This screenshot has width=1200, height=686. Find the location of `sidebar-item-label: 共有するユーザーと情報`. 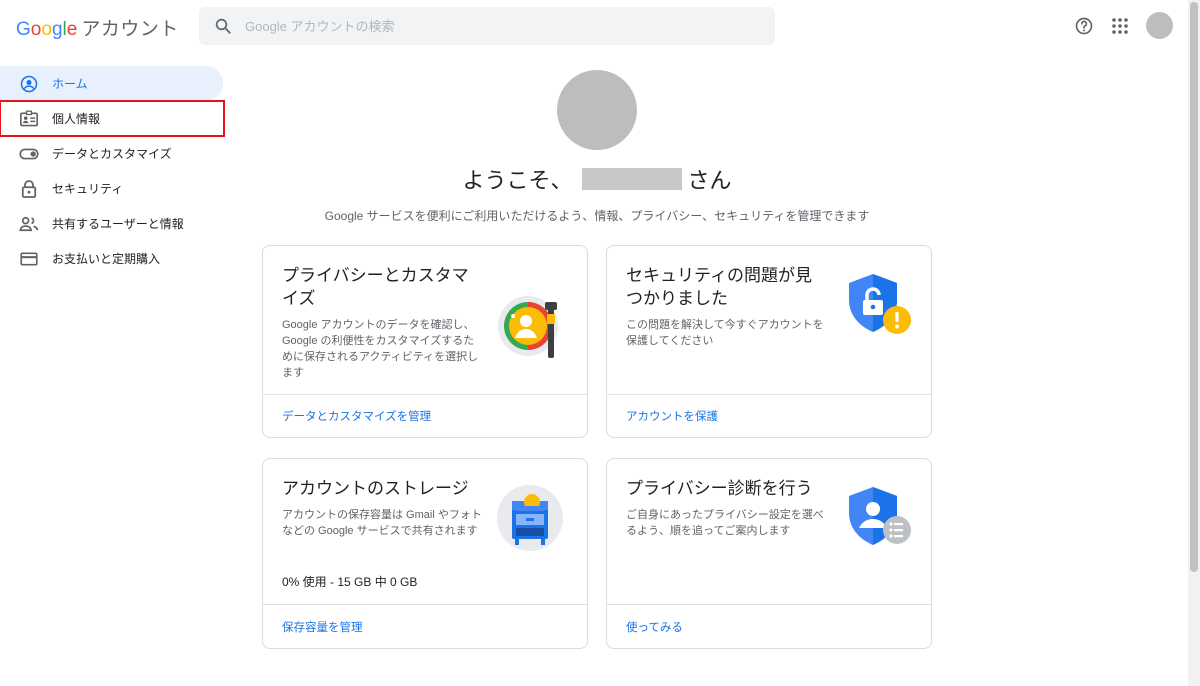

sidebar-item-label: 共有するユーザーと情報 is located at coordinates (118, 224).